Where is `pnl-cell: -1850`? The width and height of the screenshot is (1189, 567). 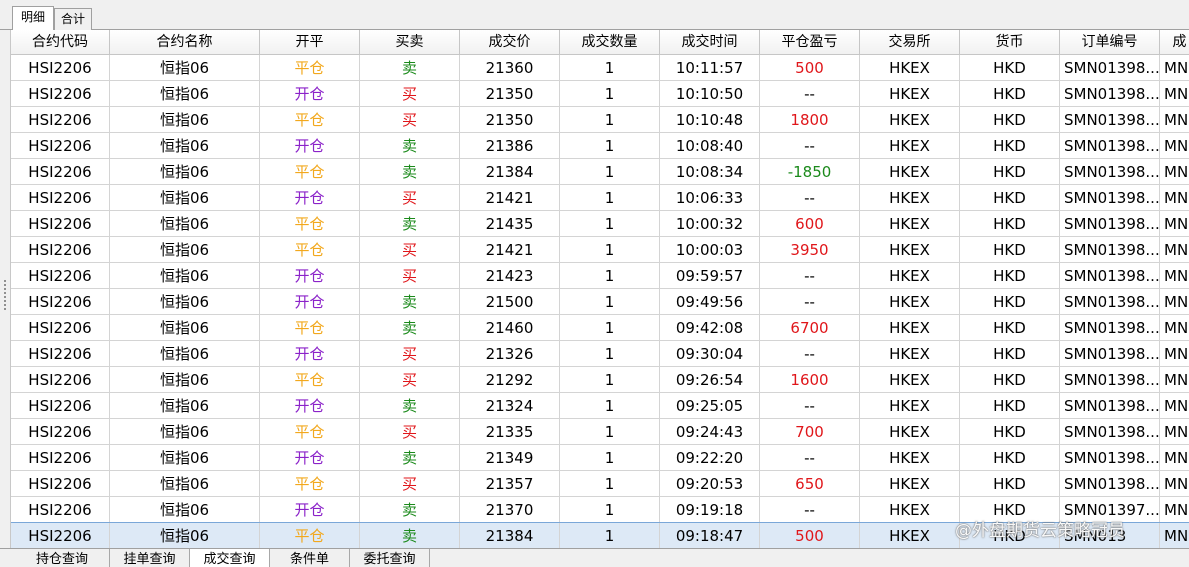 pnl-cell: -1850 is located at coordinates (810, 172).